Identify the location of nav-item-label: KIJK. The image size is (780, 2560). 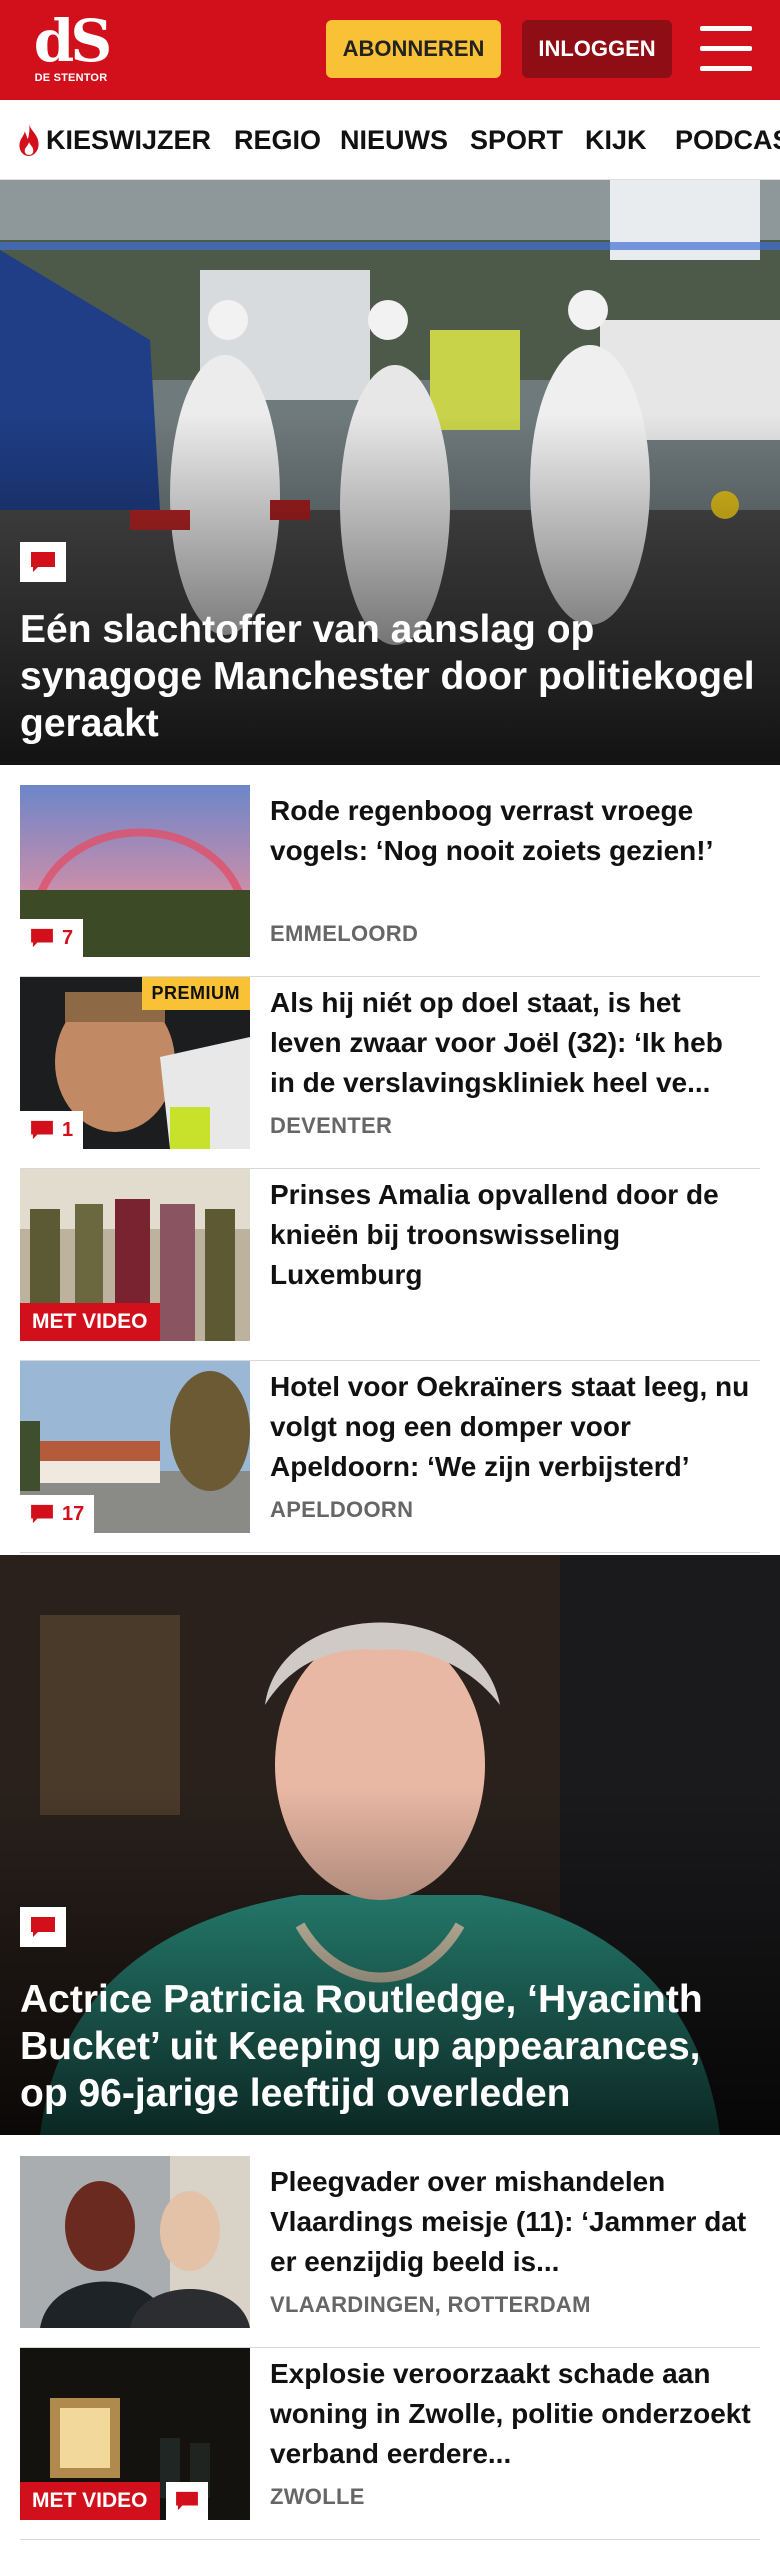
(616, 139).